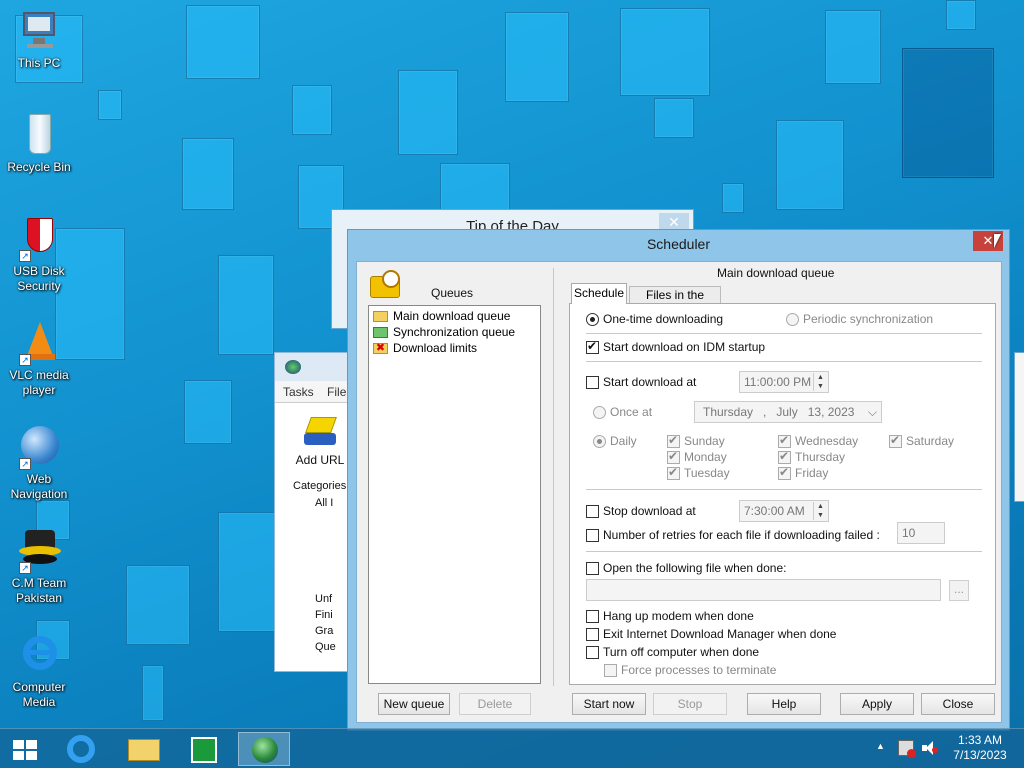  I want to click on desktop-icon-label: This PC, so click(39, 63).